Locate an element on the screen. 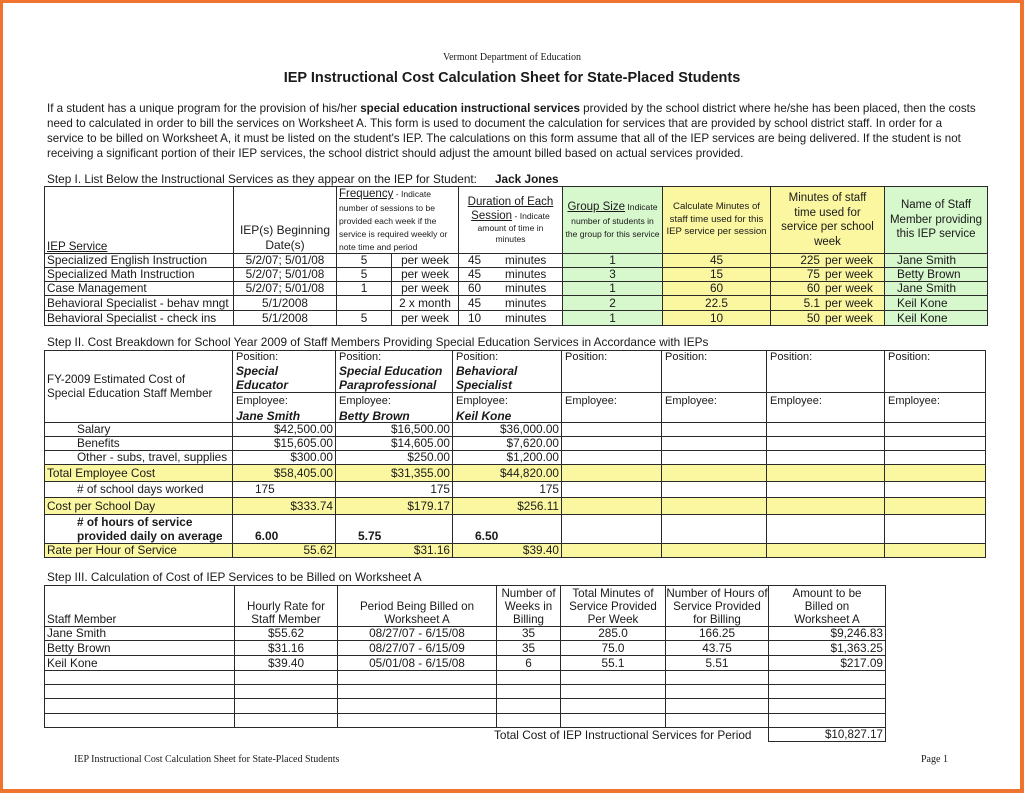 The image size is (1024, 793). minutes-per-week-value: 5.1 is located at coordinates (811, 303).